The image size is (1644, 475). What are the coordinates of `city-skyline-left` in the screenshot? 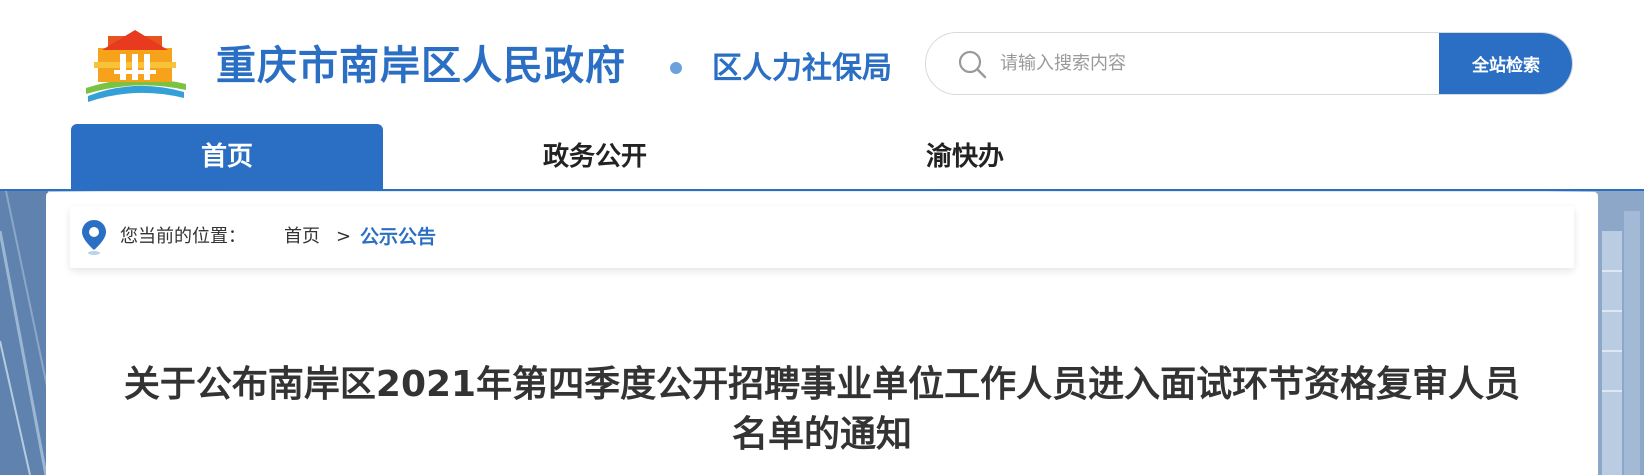 It's located at (24, 333).